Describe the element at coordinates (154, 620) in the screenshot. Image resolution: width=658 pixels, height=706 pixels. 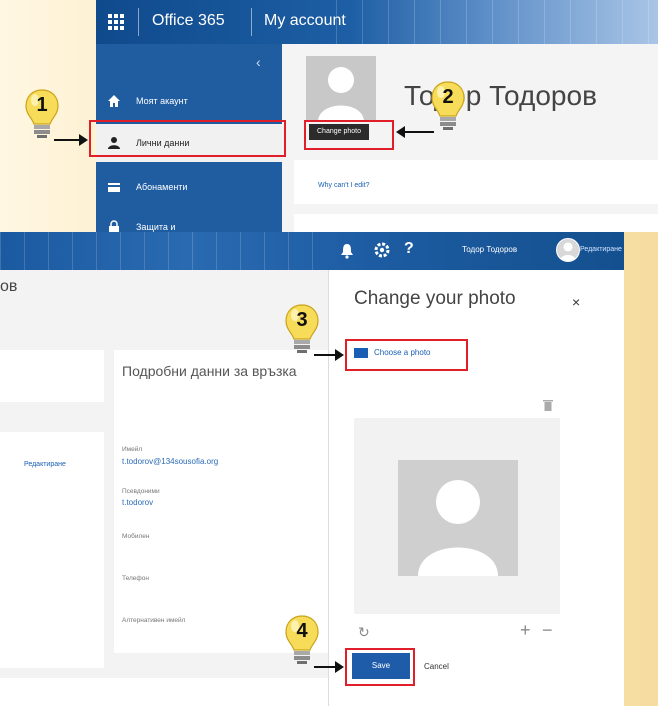
I see `alt-email-label: Алтернативен имейл` at that location.